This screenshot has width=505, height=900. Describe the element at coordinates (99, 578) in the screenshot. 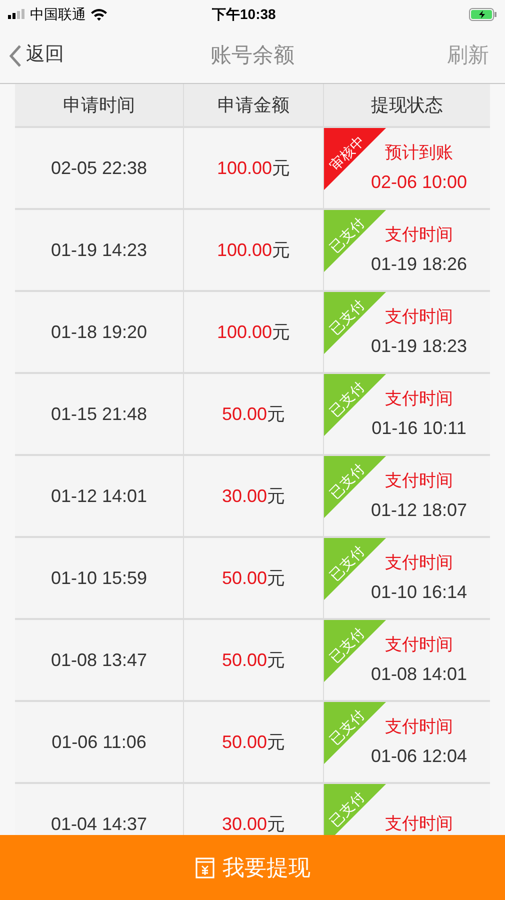

I see `request-time: 01-10 15:59` at that location.